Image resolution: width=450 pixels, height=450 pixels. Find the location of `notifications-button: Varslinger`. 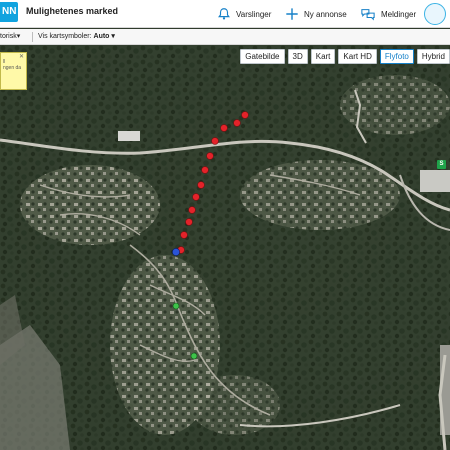

notifications-button: Varslinger is located at coordinates (244, 14).